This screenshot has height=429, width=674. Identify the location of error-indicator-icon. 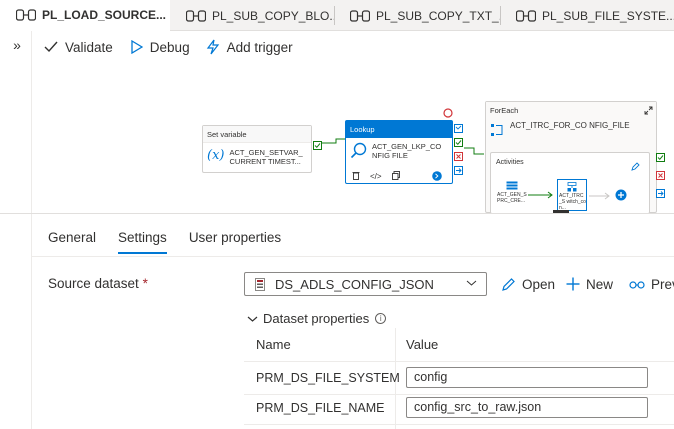
(448, 113).